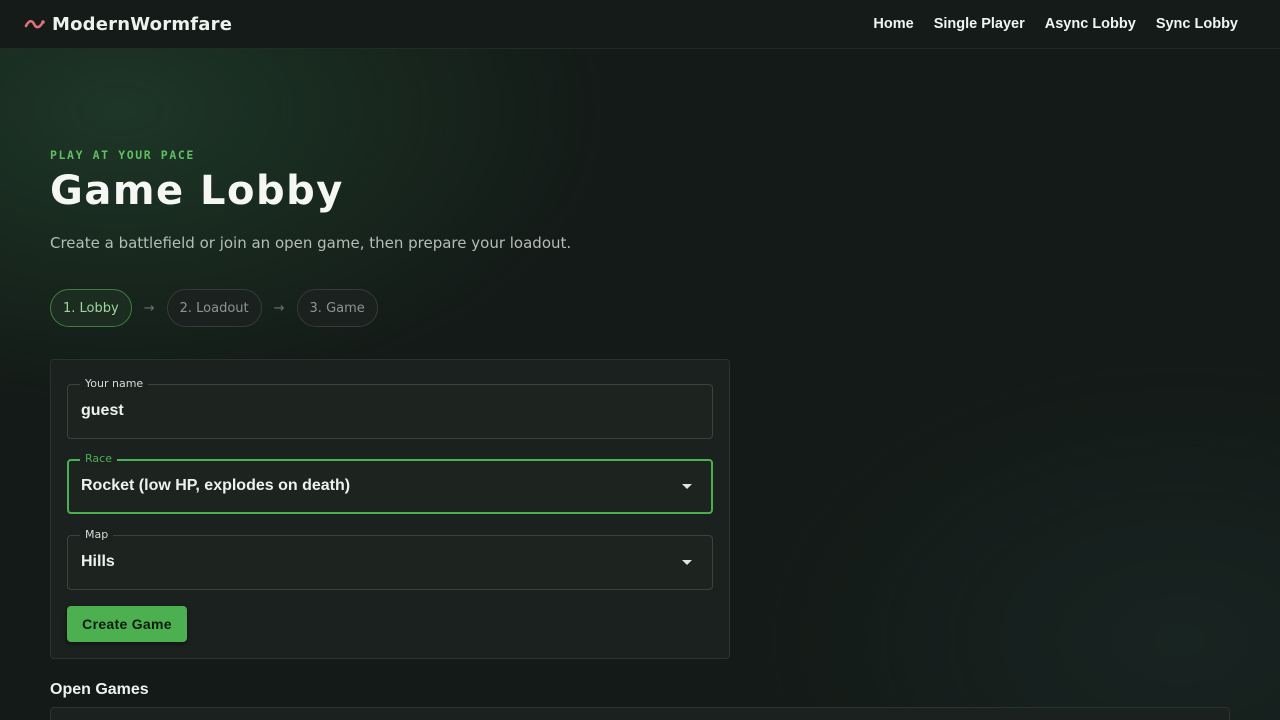 This screenshot has width=1280, height=720. I want to click on brand: ModernWormfare, so click(128, 24).